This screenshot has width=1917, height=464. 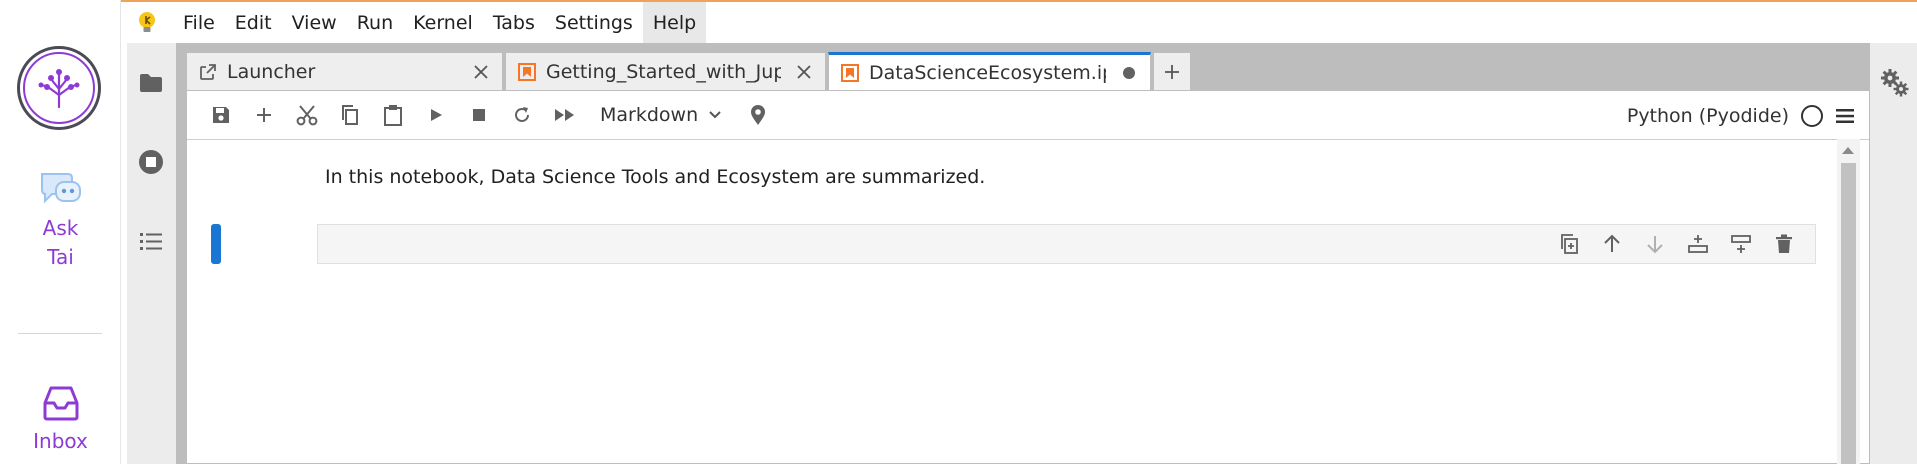 I want to click on right-sidebar-tabs, so click(x=1893, y=253).